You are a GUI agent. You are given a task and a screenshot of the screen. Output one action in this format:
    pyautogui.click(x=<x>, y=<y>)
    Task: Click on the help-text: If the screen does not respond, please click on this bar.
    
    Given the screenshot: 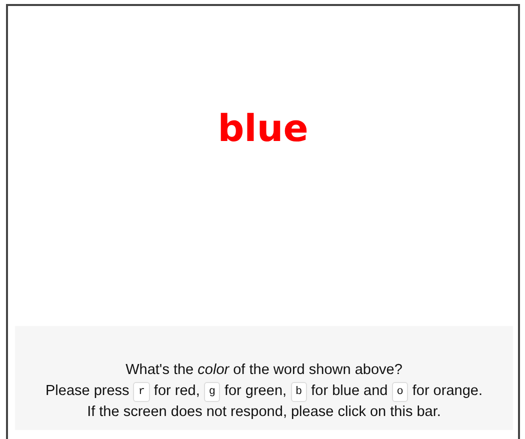 What is the action you would take?
    pyautogui.click(x=264, y=412)
    